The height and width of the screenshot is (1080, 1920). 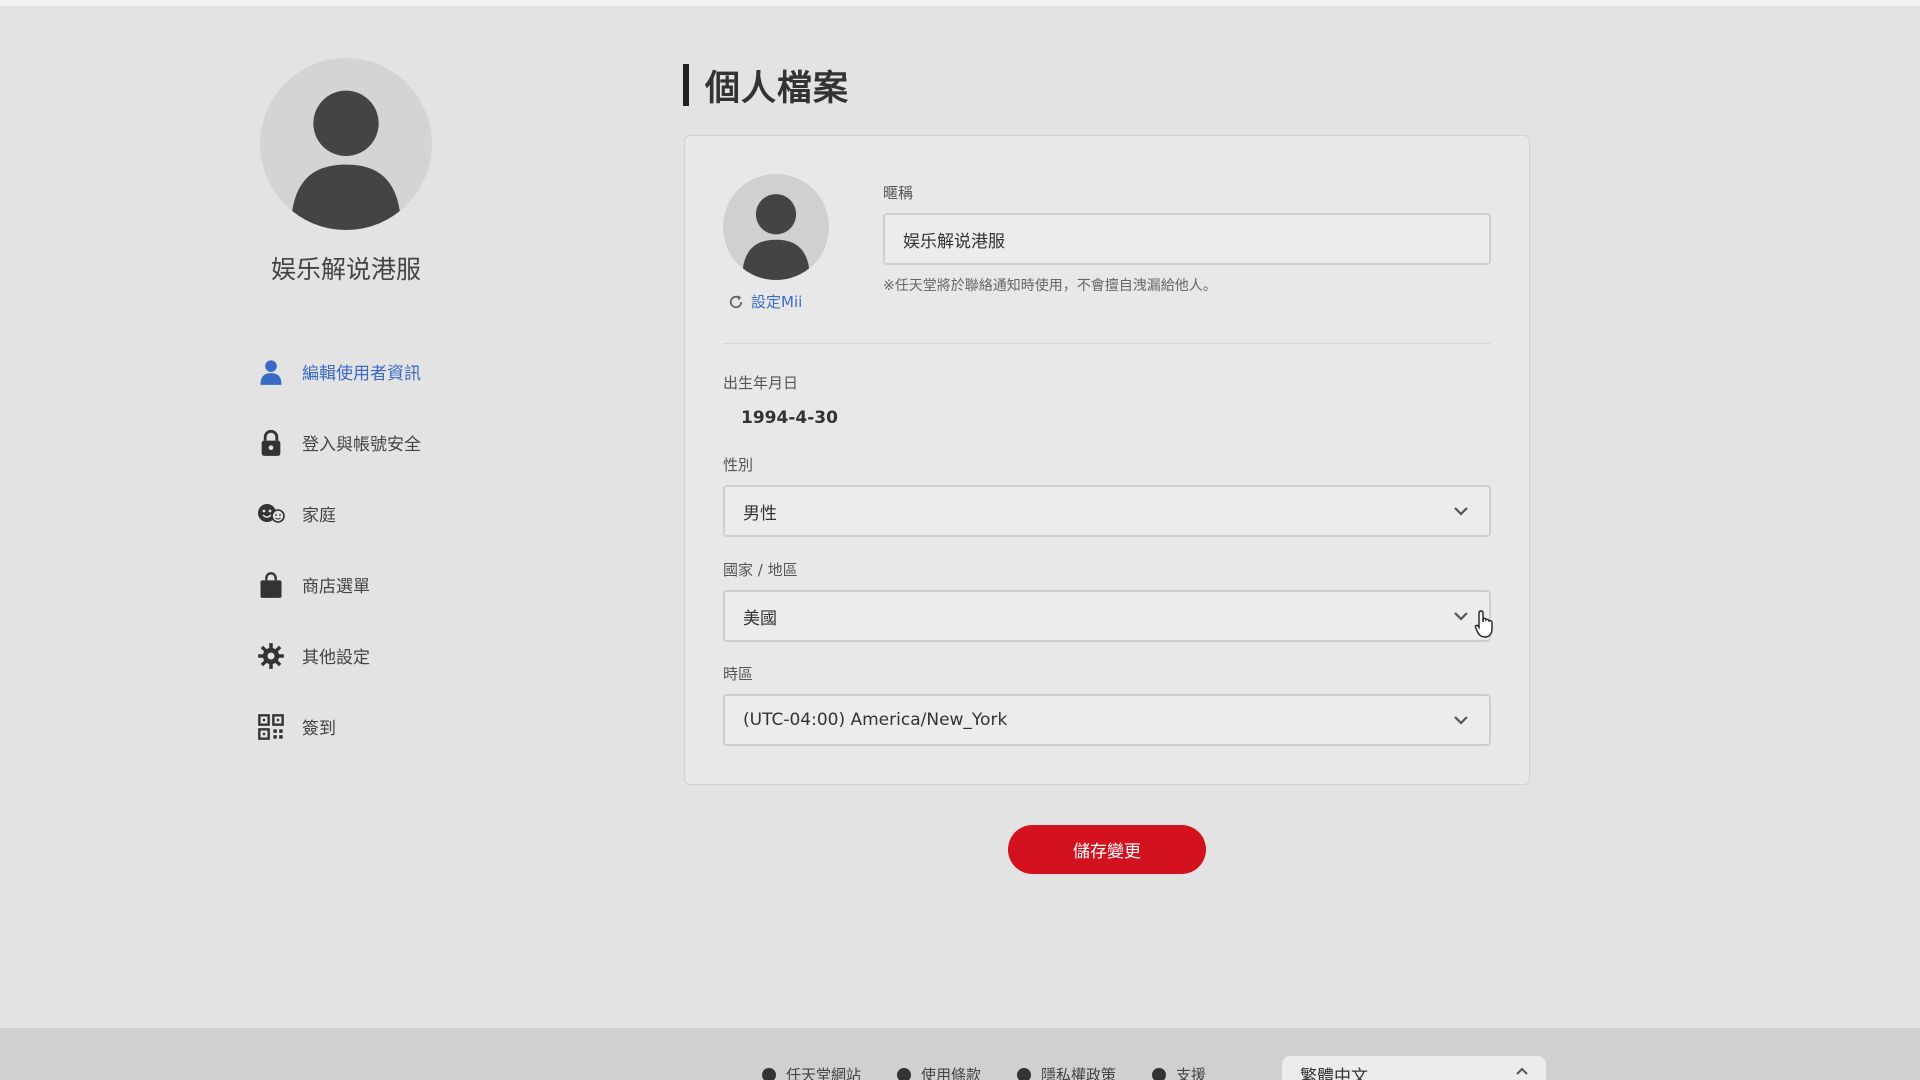 I want to click on user-icon, so click(x=271, y=372).